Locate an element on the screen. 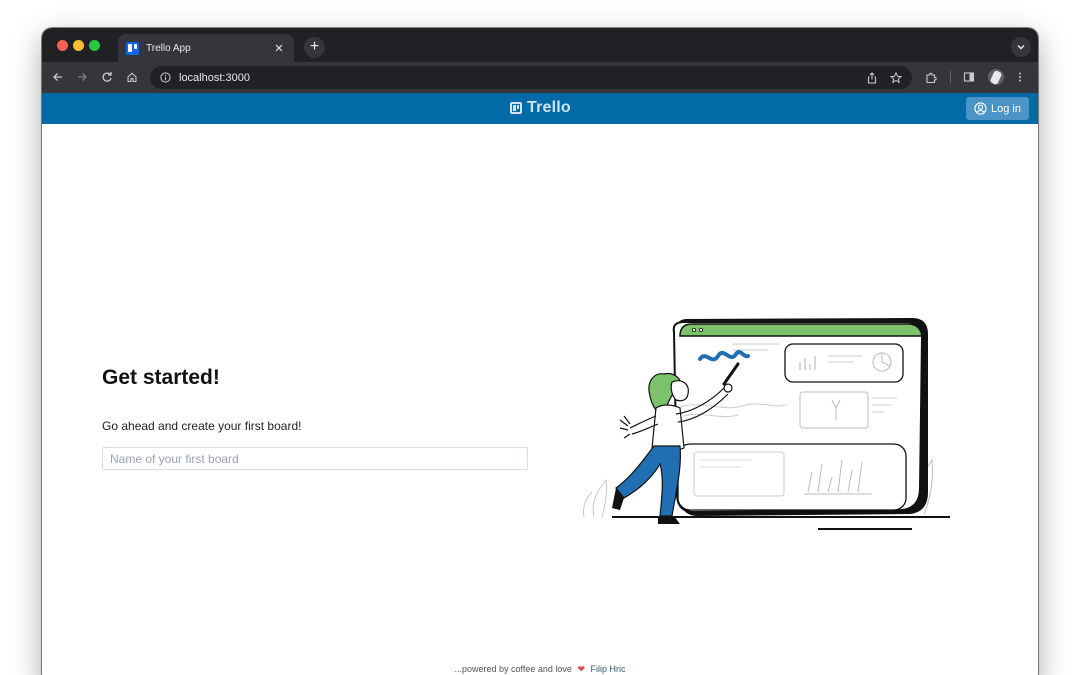 The image size is (1080, 675). author-link: Filip Hric is located at coordinates (608, 669).